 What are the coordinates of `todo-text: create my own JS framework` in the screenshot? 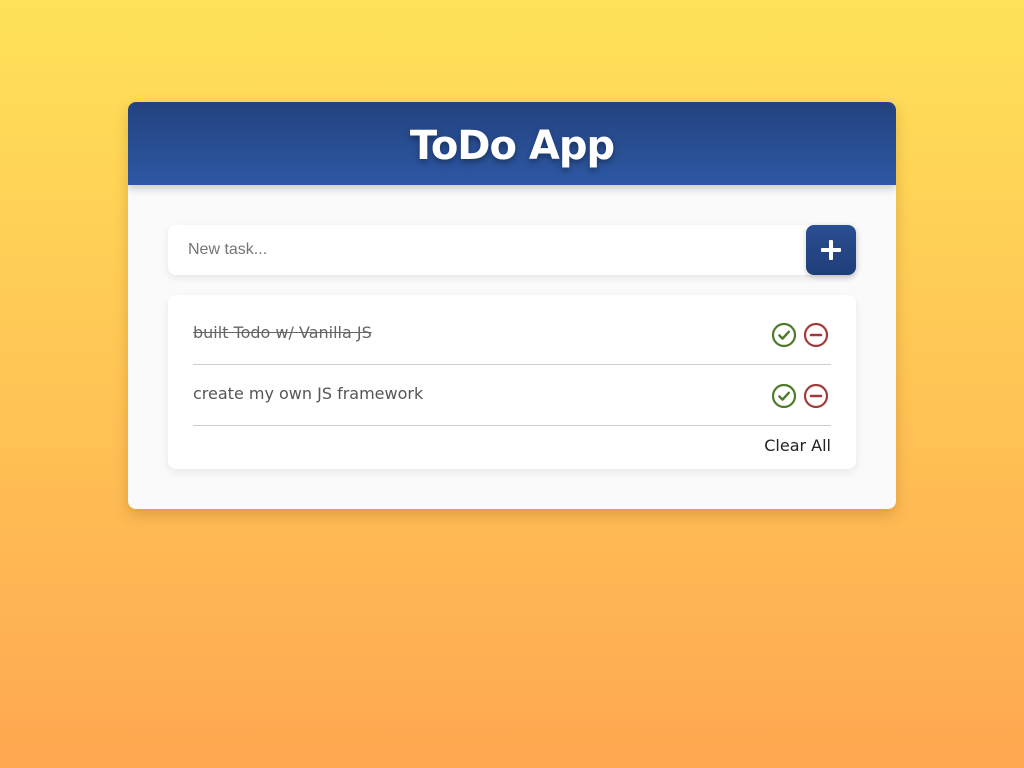 It's located at (308, 393).